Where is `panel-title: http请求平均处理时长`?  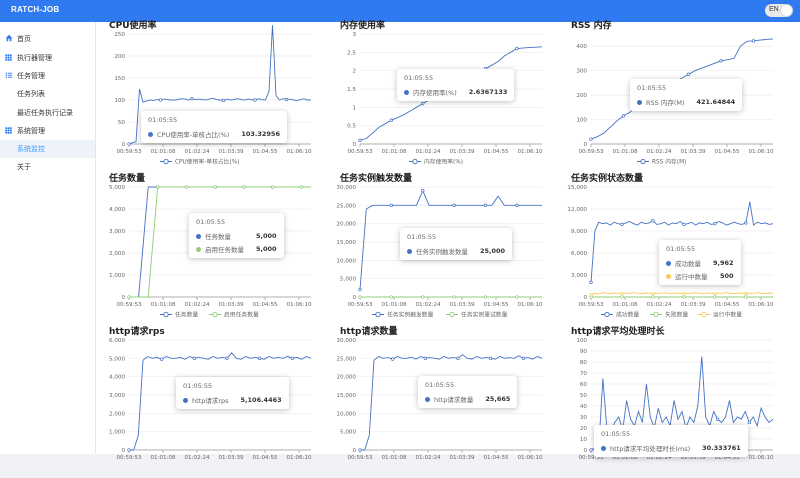 panel-title: http请求平均处理时长 is located at coordinates (618, 332).